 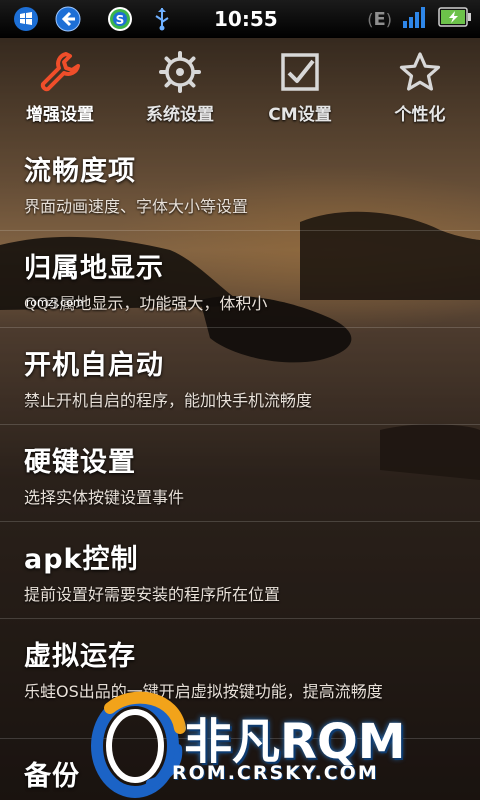 What do you see at coordinates (240, 182) in the screenshot?
I see `list-item-smoothness: 流畅度项 界面动画速度、字体大小等设置` at bounding box center [240, 182].